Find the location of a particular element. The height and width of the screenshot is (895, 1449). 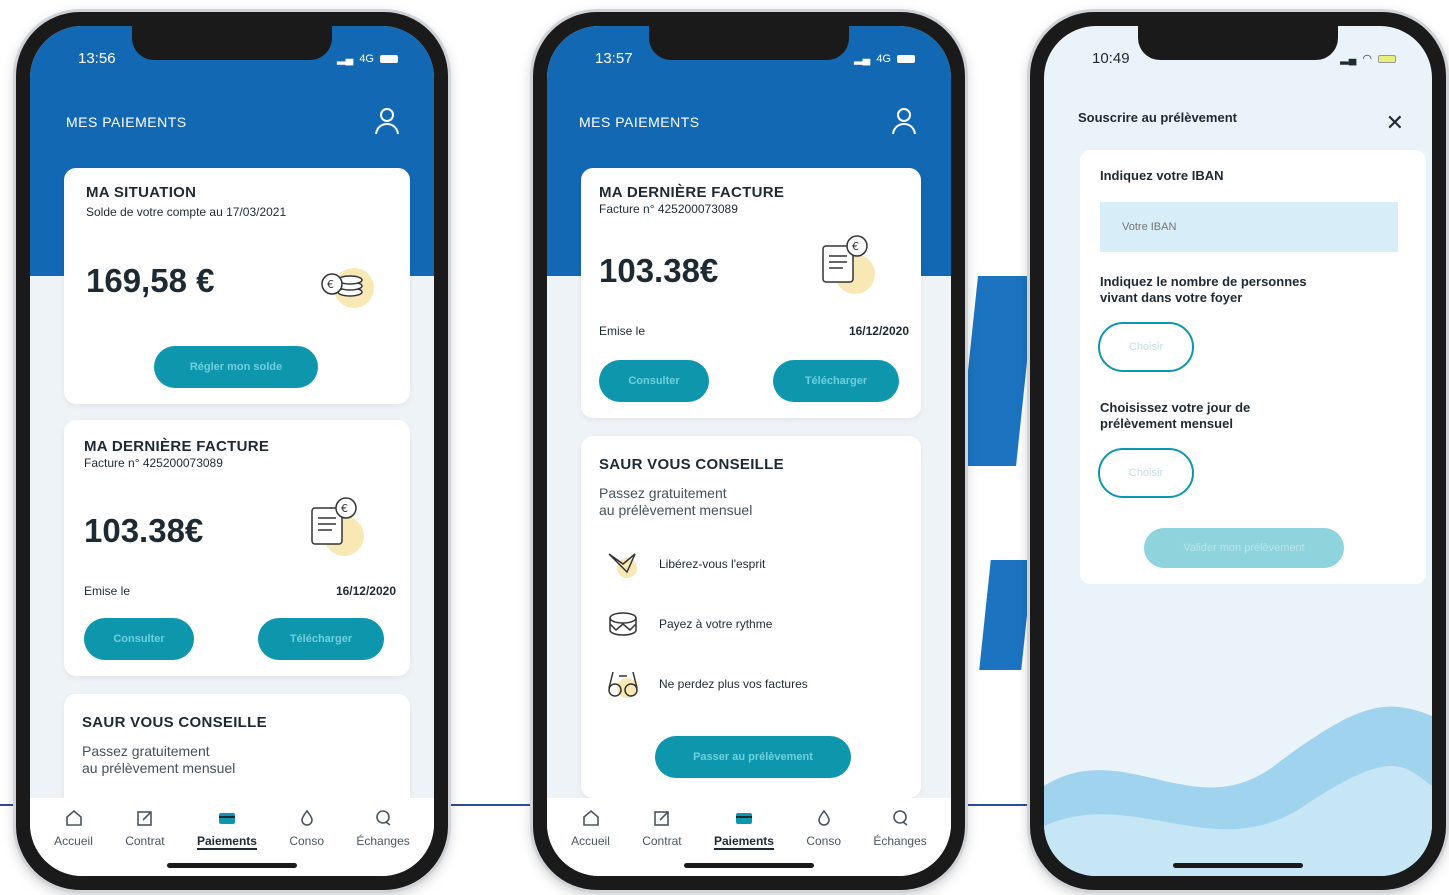

page-title: MES PAIEMENTS is located at coordinates (126, 122).